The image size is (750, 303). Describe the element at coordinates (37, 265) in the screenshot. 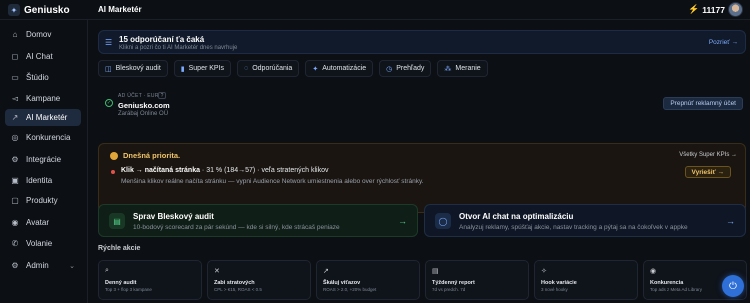

I see `sidebar-item-label: Admin` at that location.